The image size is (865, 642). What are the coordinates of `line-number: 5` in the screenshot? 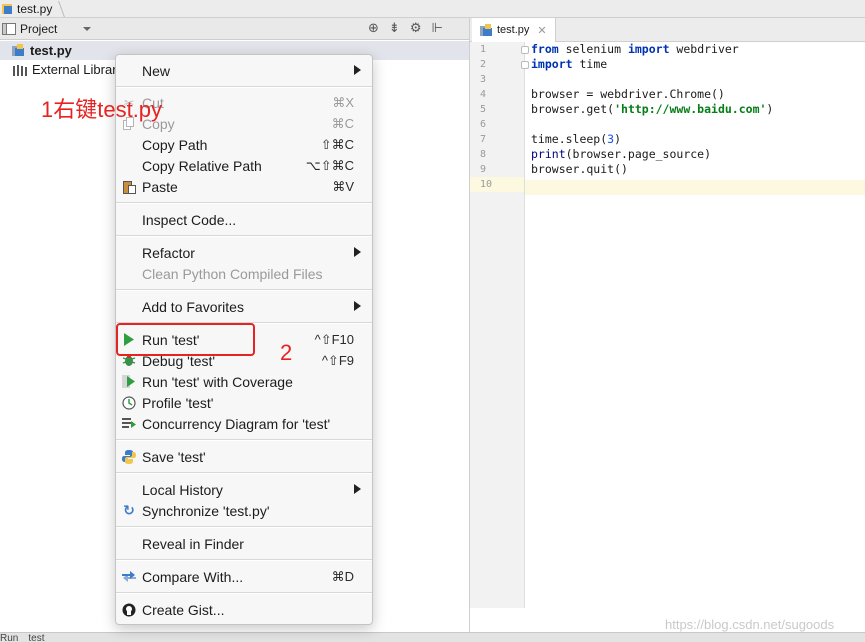 It's located at (483, 109).